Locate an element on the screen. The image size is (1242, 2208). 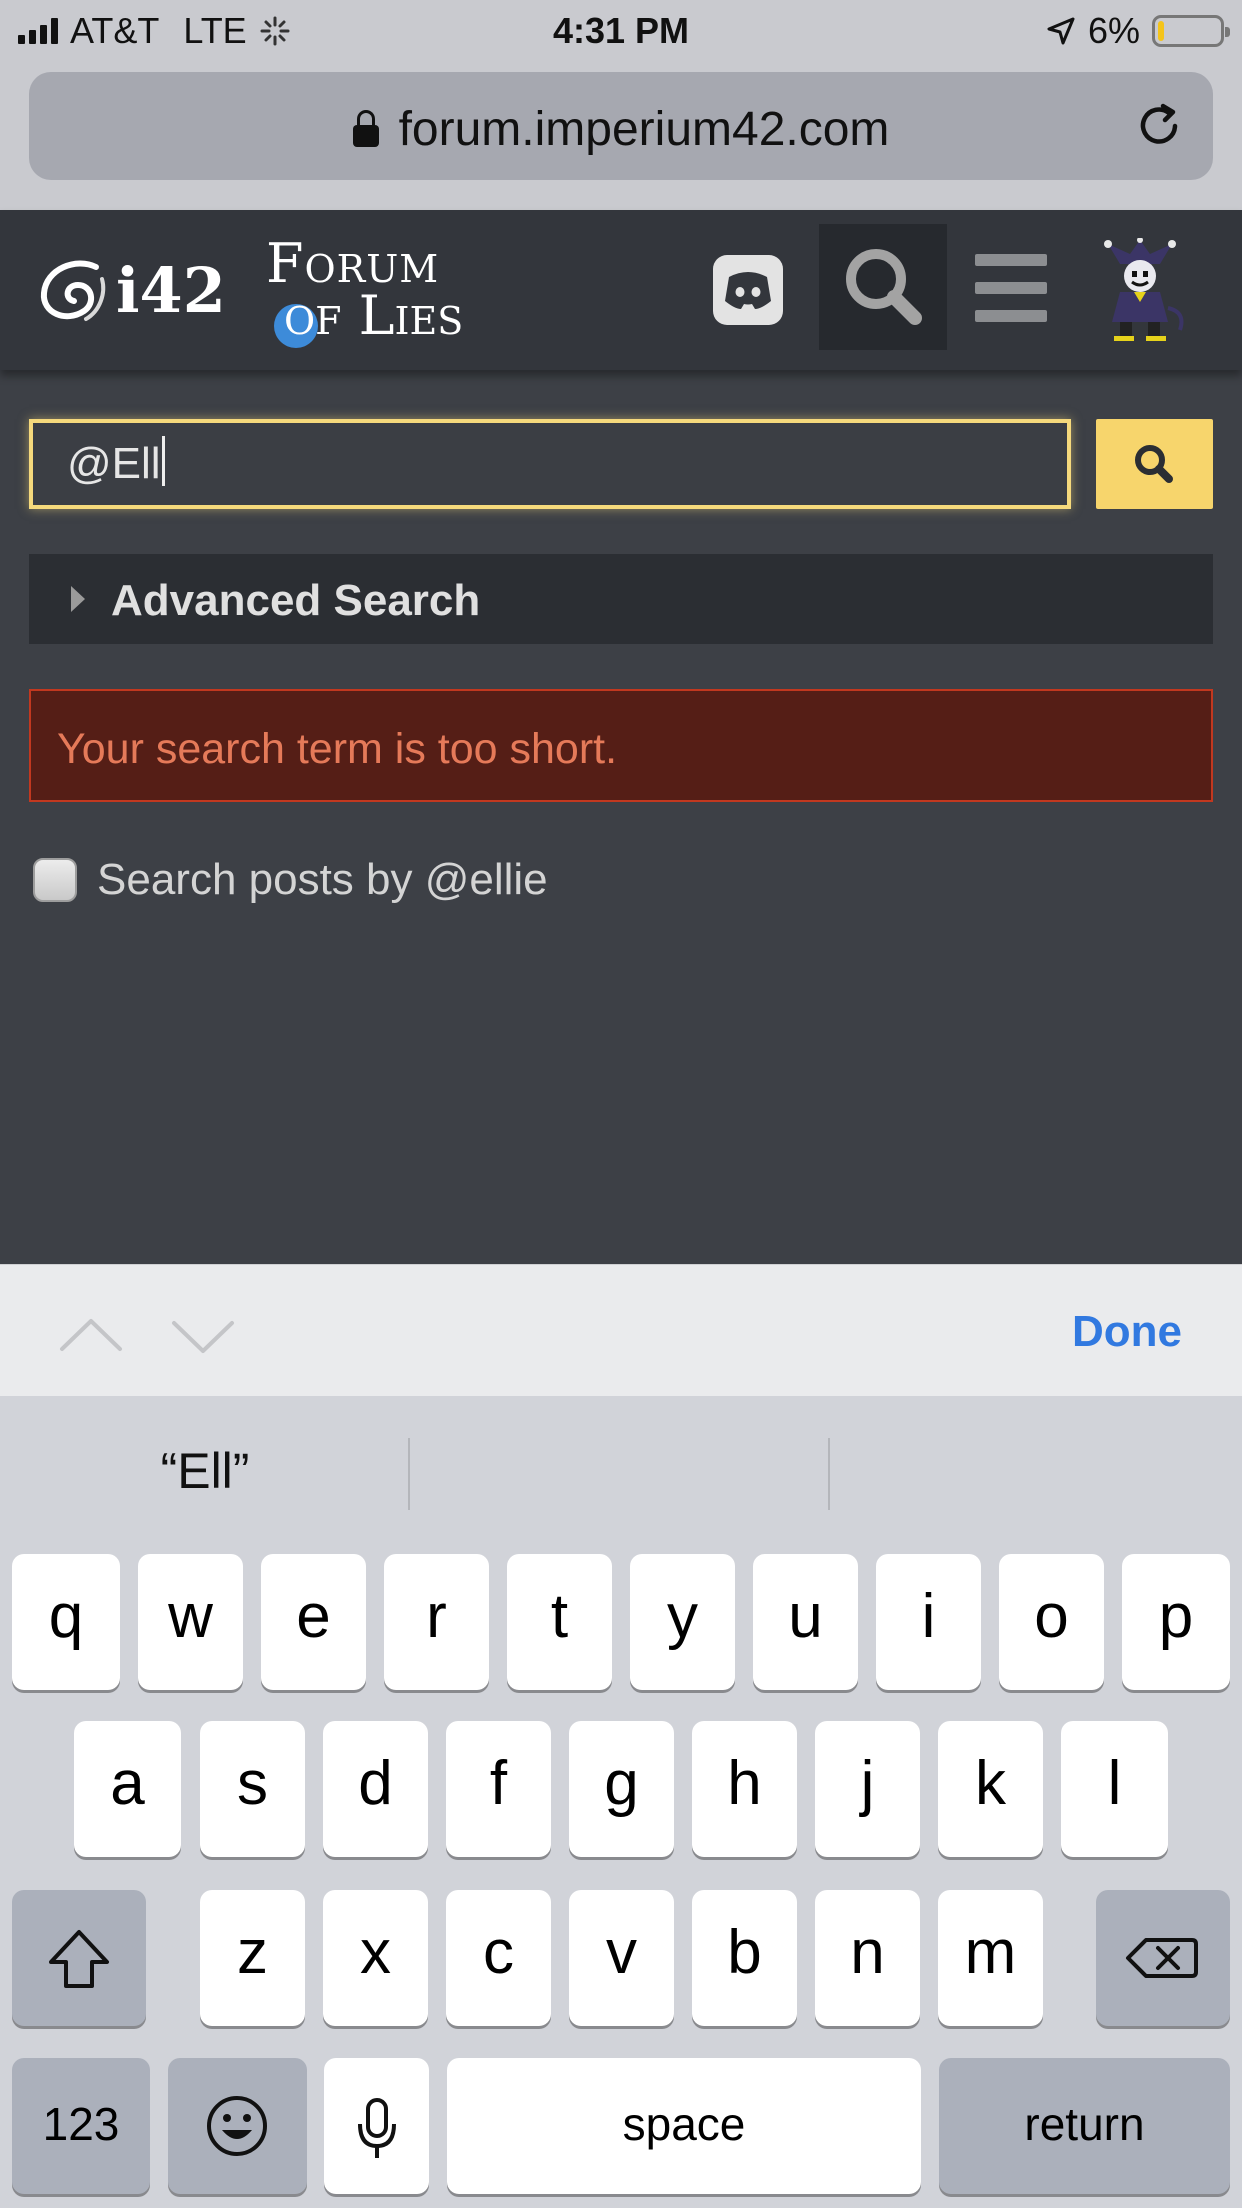
address-bar: forum.imperium42.com is located at coordinates (621, 126).